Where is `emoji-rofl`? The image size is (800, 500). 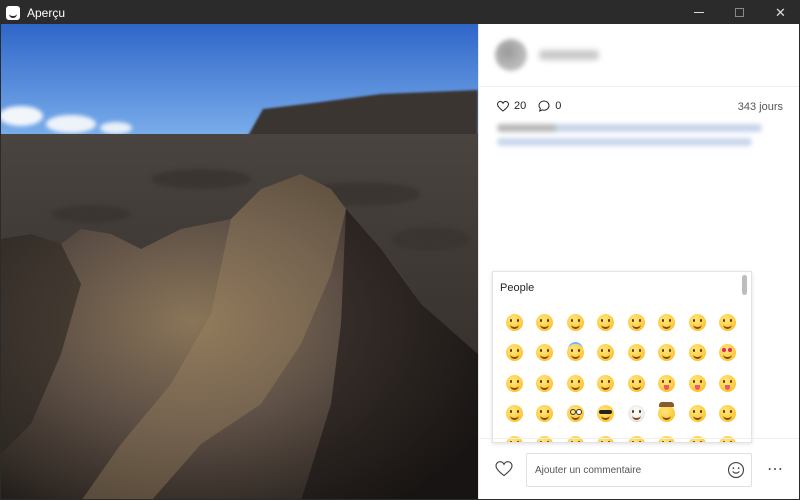
emoji-rofl is located at coordinates (728, 322).